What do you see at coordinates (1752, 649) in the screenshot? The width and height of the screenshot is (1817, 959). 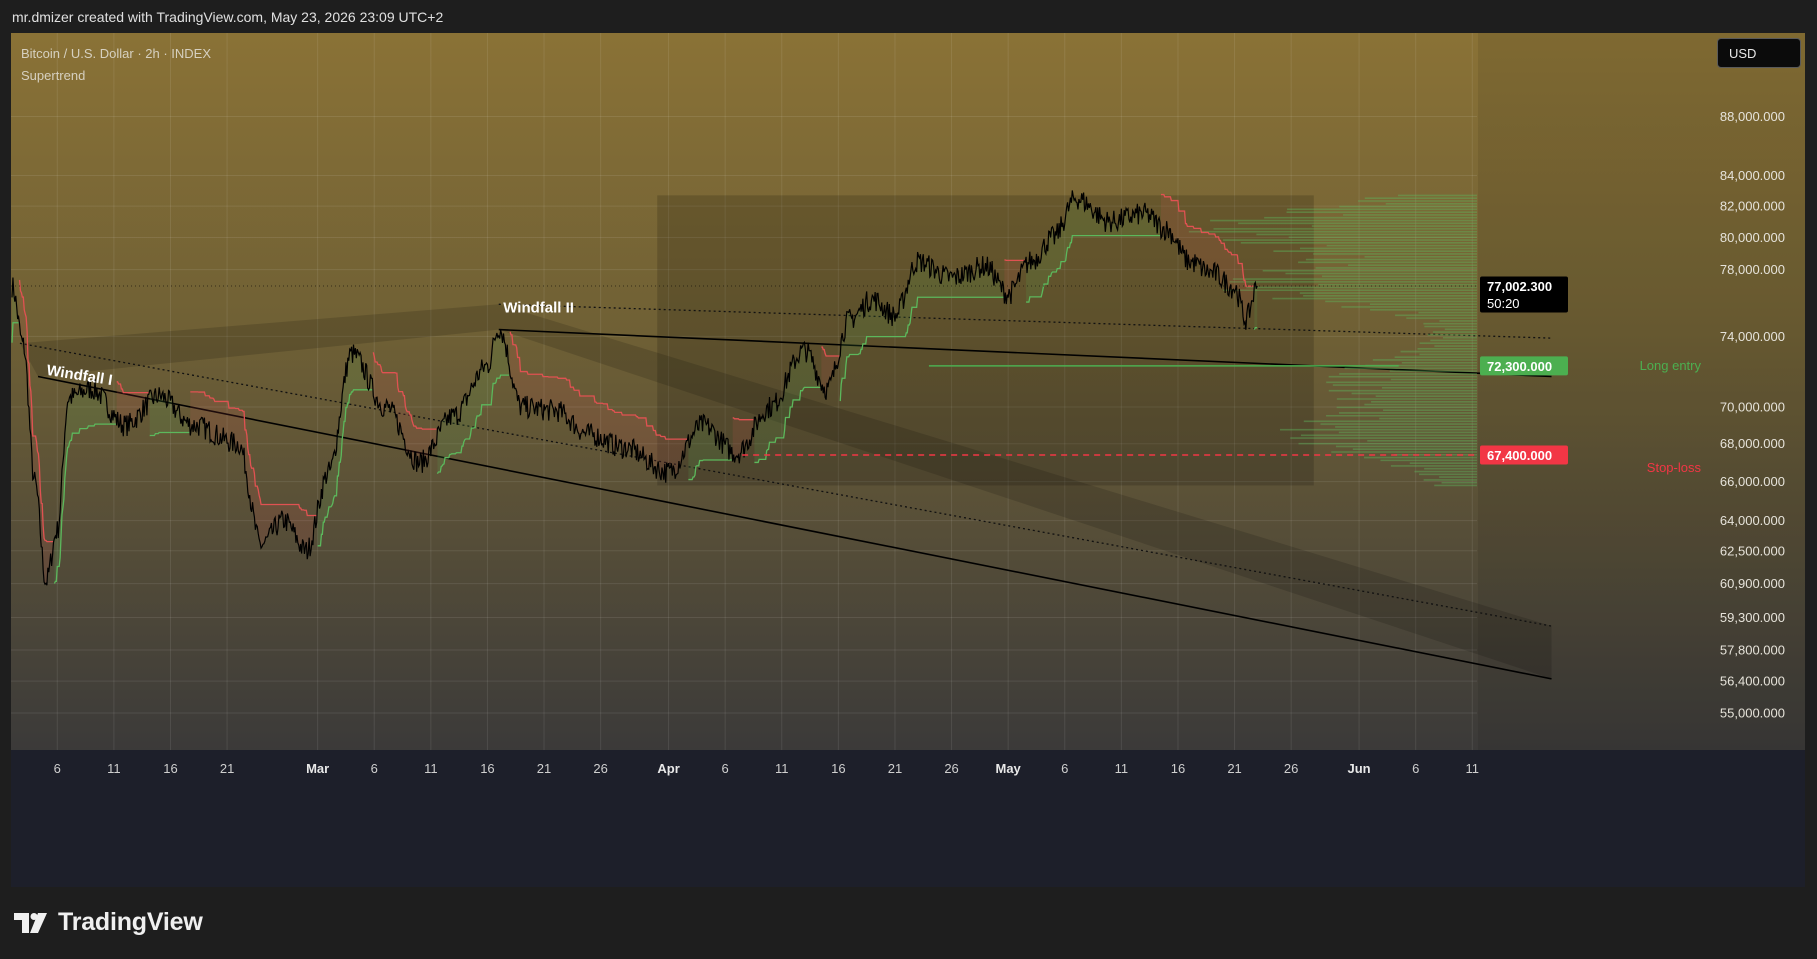 I see `price-tick-label: 57,800.000` at bounding box center [1752, 649].